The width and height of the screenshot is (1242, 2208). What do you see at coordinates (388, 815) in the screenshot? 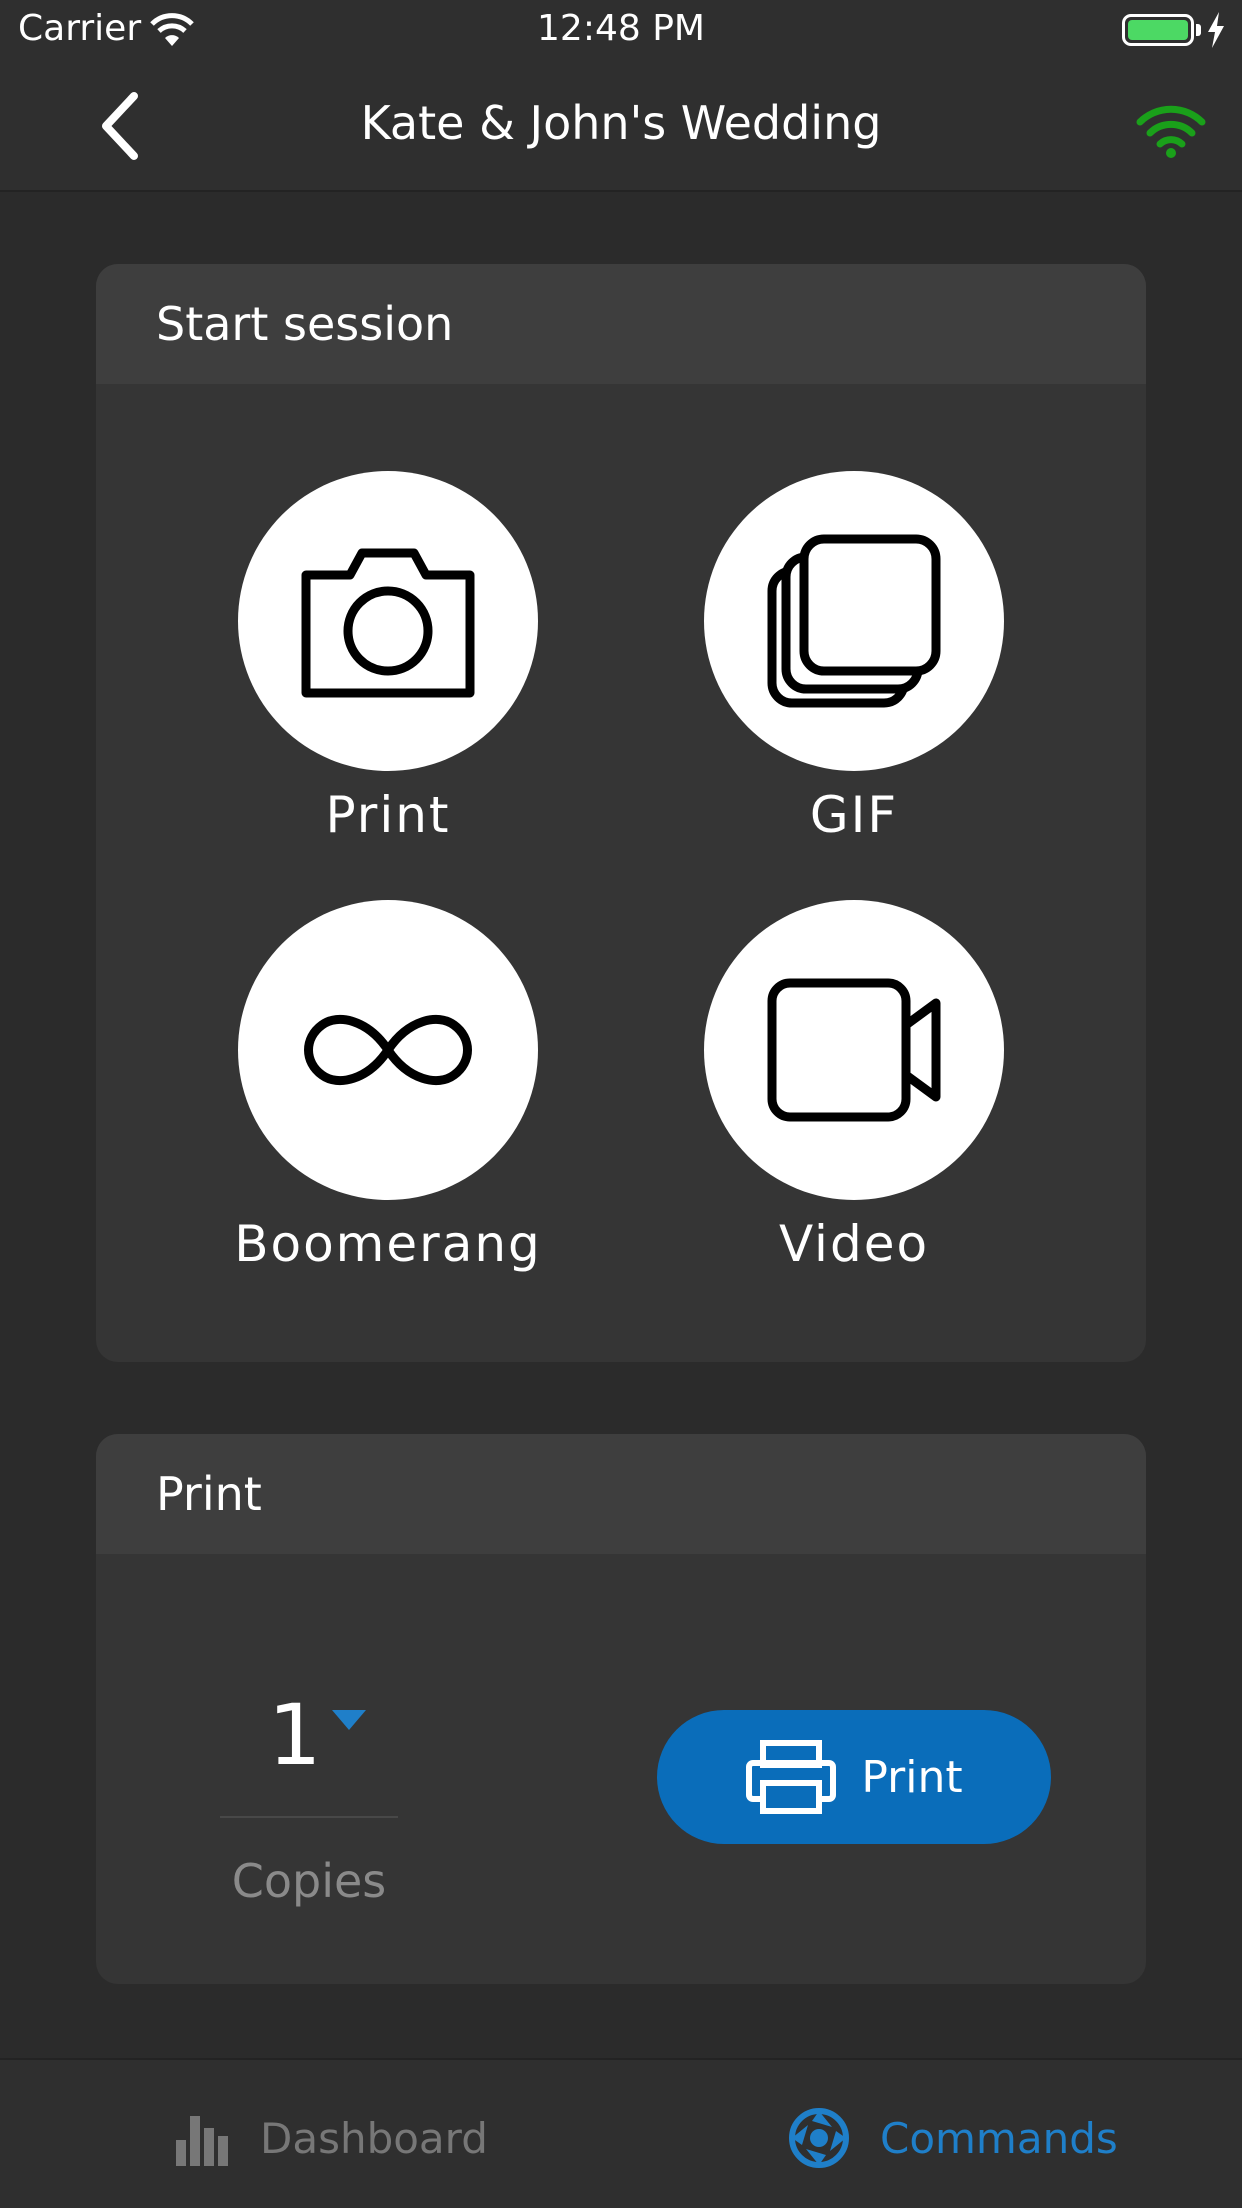
I see `print-mode-label: Print` at bounding box center [388, 815].